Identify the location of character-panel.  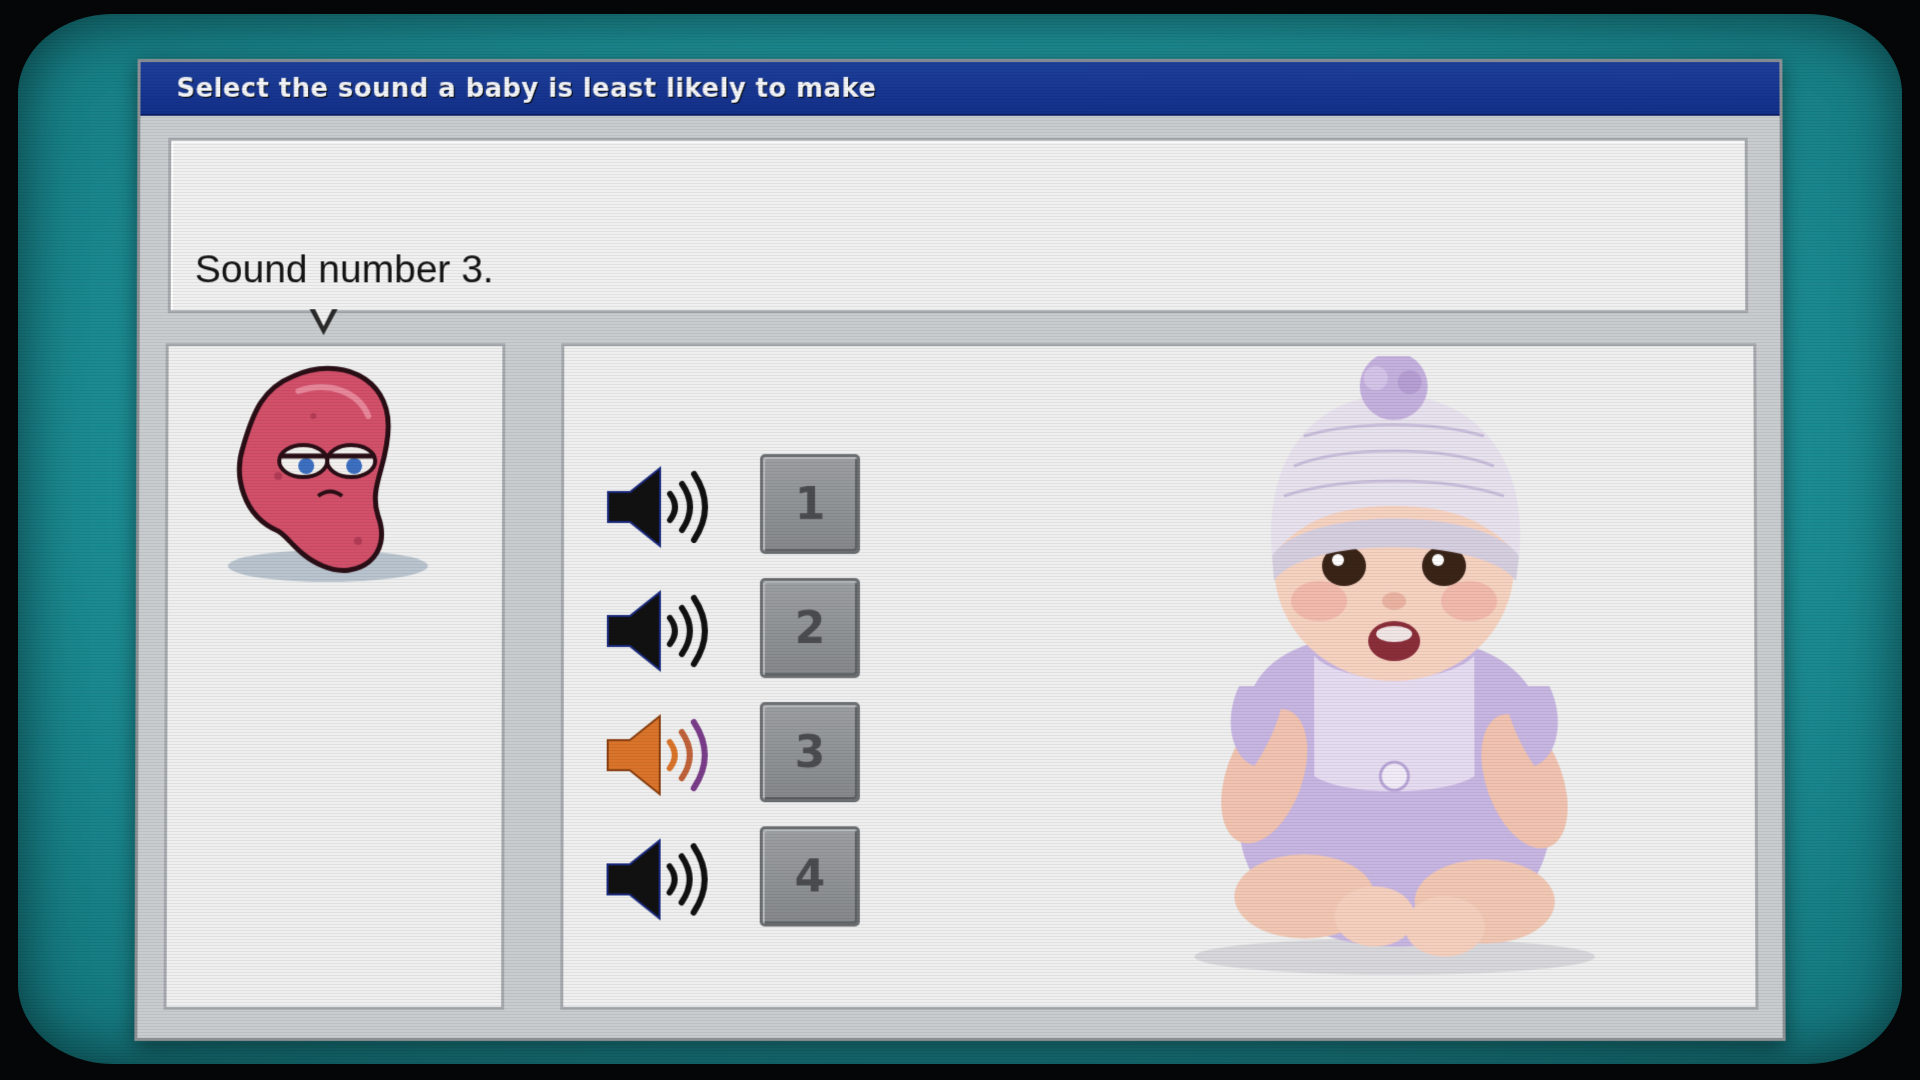
(334, 676).